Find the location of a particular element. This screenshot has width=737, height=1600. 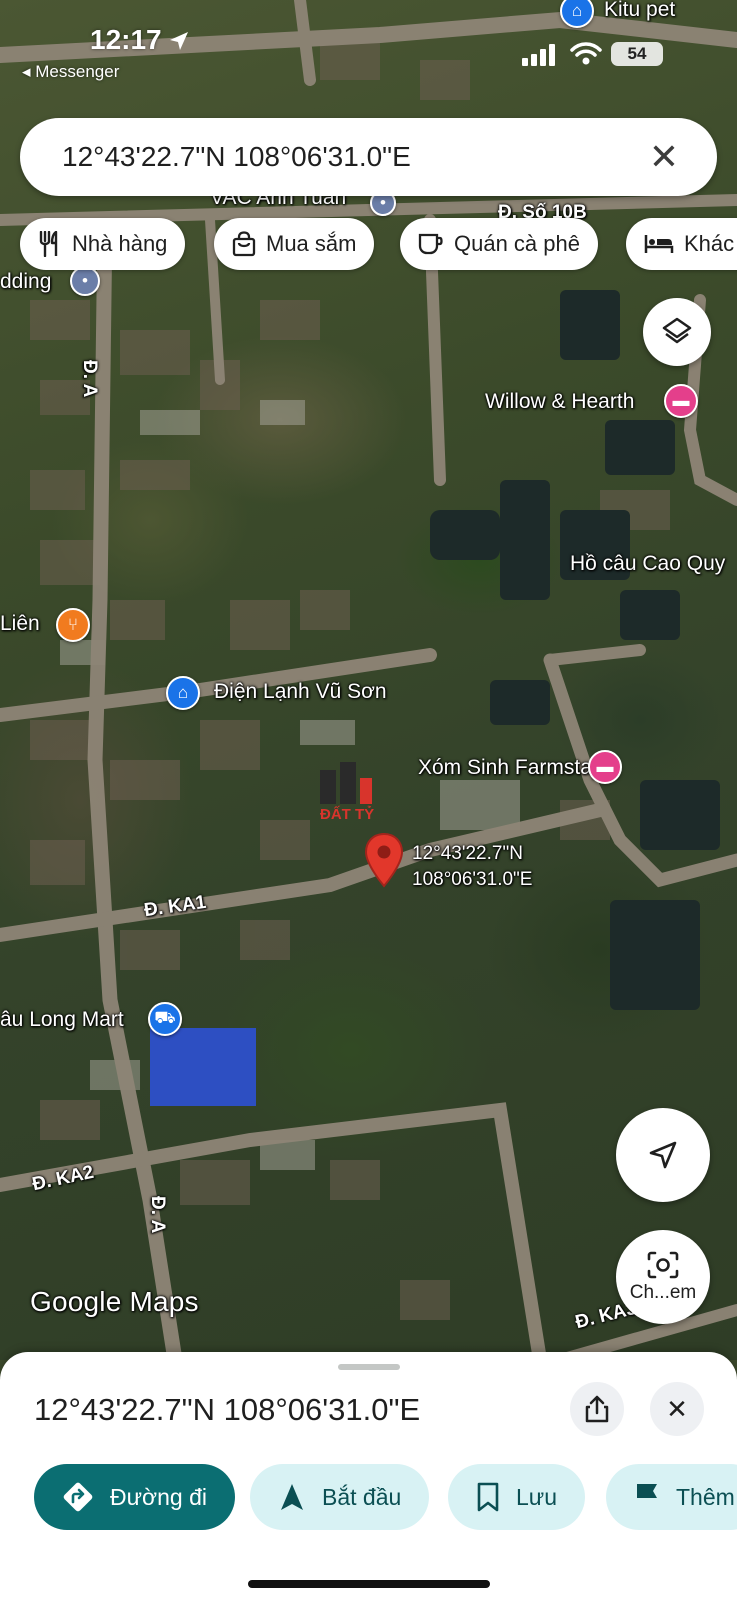

save-label: Lưu is located at coordinates (536, 1496).